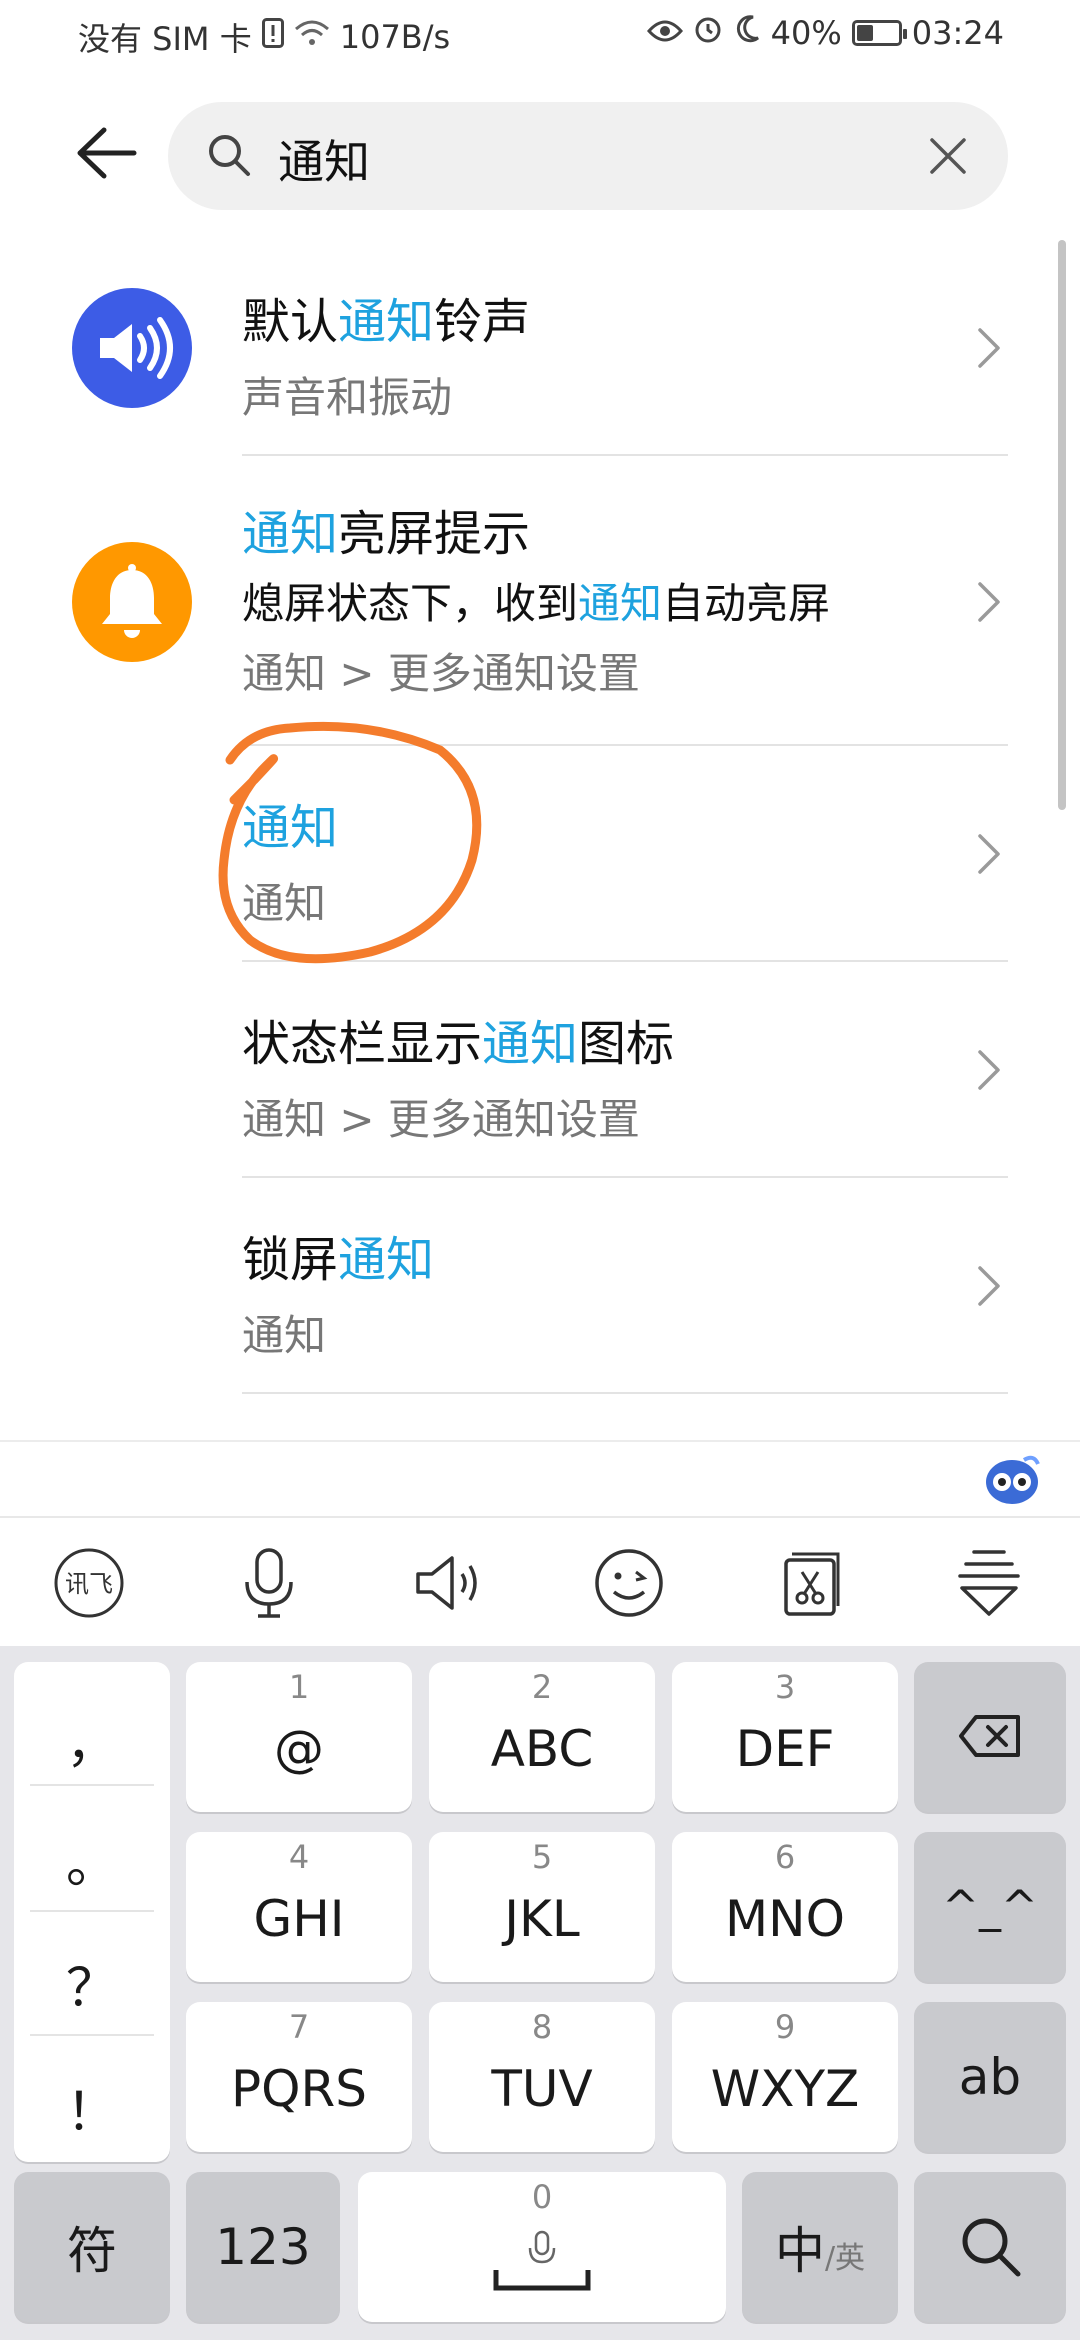 The width and height of the screenshot is (1080, 2340). I want to click on bell-icon, so click(132, 602).